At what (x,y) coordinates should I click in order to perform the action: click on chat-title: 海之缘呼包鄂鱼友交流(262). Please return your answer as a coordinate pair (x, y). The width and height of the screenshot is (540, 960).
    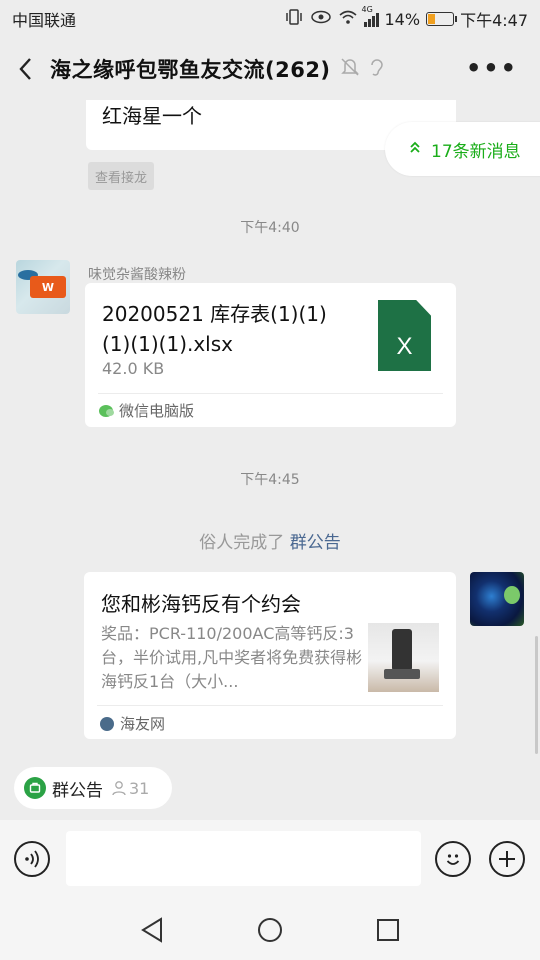
    Looking at the image, I should click on (190, 69).